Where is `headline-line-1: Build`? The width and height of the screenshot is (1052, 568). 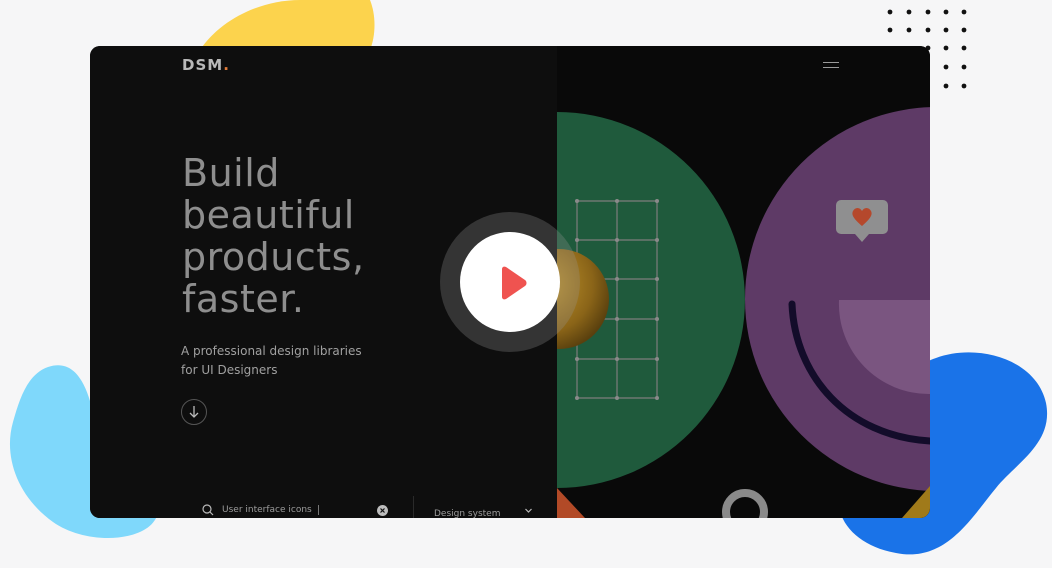
headline-line-1: Build is located at coordinates (231, 173).